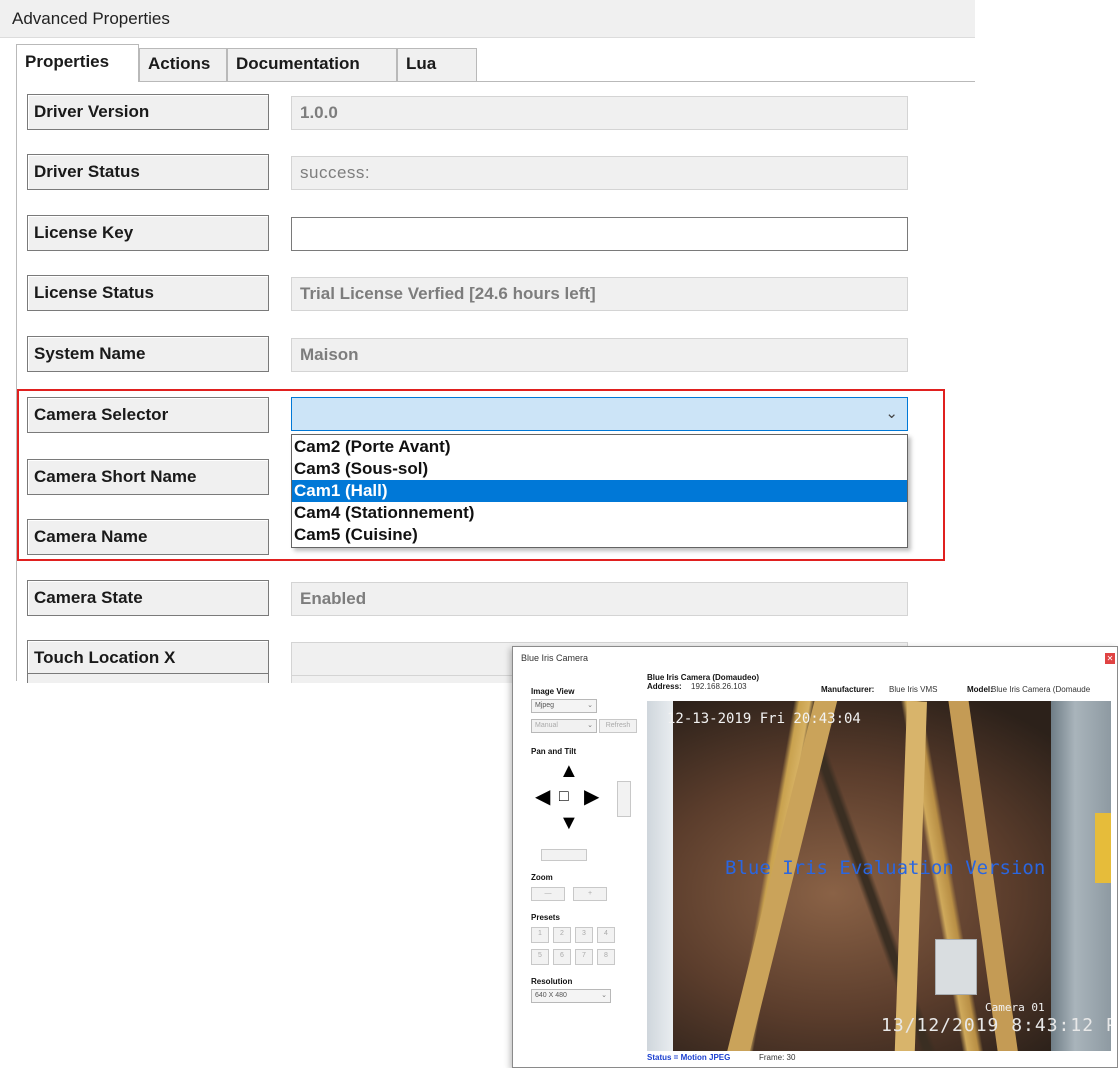 The height and width of the screenshot is (1068, 1118). Describe the element at coordinates (183, 64) in the screenshot. I see `tab-actions: Actions` at that location.